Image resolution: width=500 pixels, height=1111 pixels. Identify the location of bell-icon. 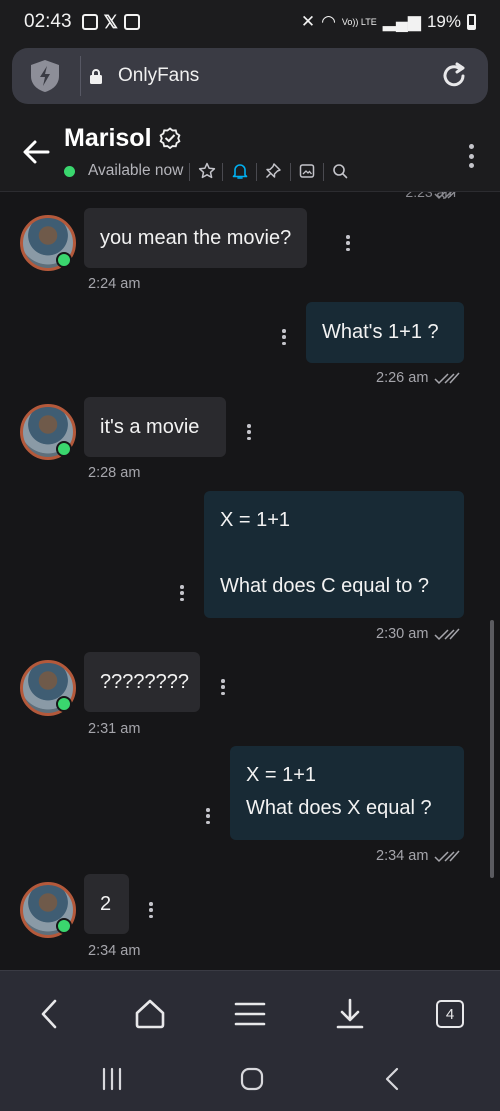
(240, 171).